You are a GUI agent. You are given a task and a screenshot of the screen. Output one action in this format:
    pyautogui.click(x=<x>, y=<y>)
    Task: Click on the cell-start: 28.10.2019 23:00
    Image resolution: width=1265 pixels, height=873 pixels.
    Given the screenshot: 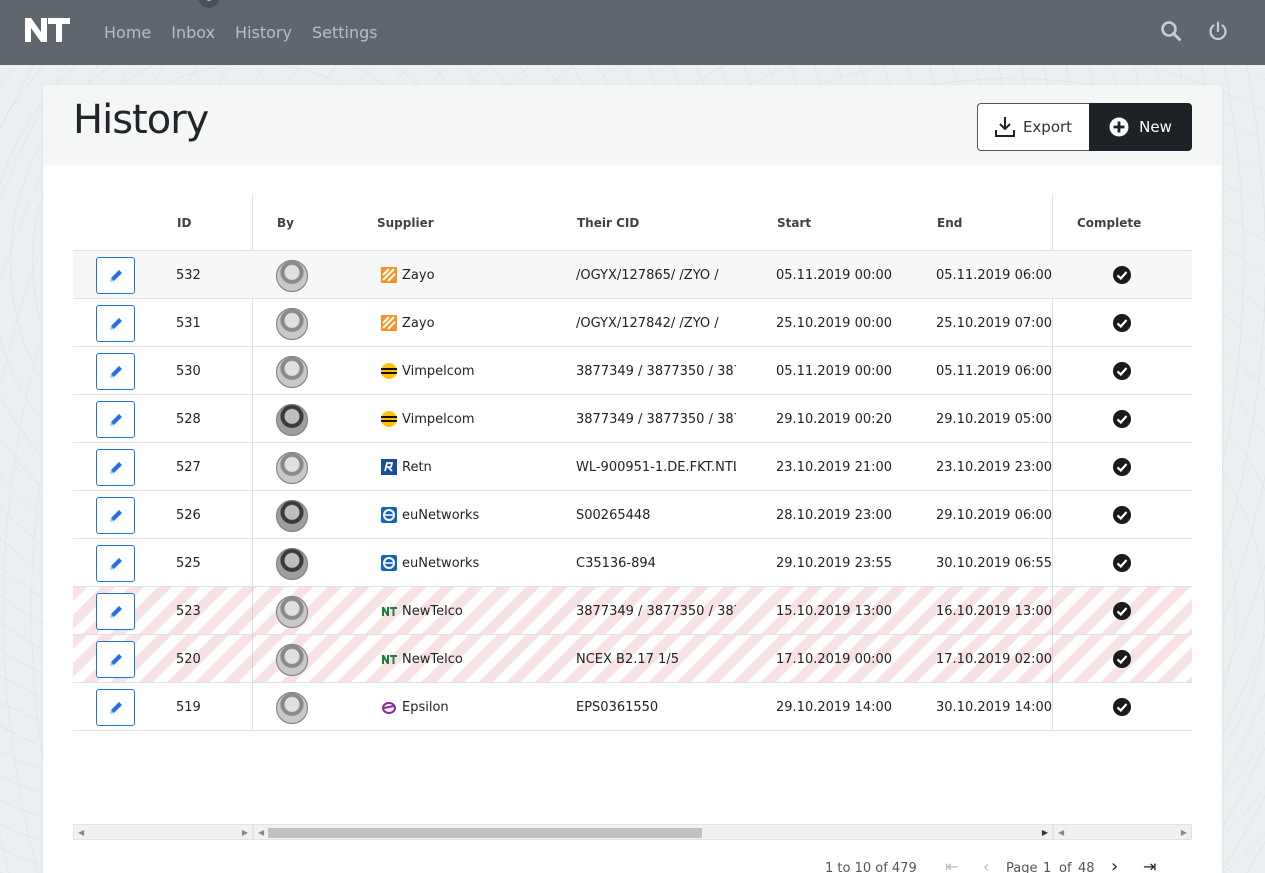 What is the action you would take?
    pyautogui.click(x=834, y=515)
    